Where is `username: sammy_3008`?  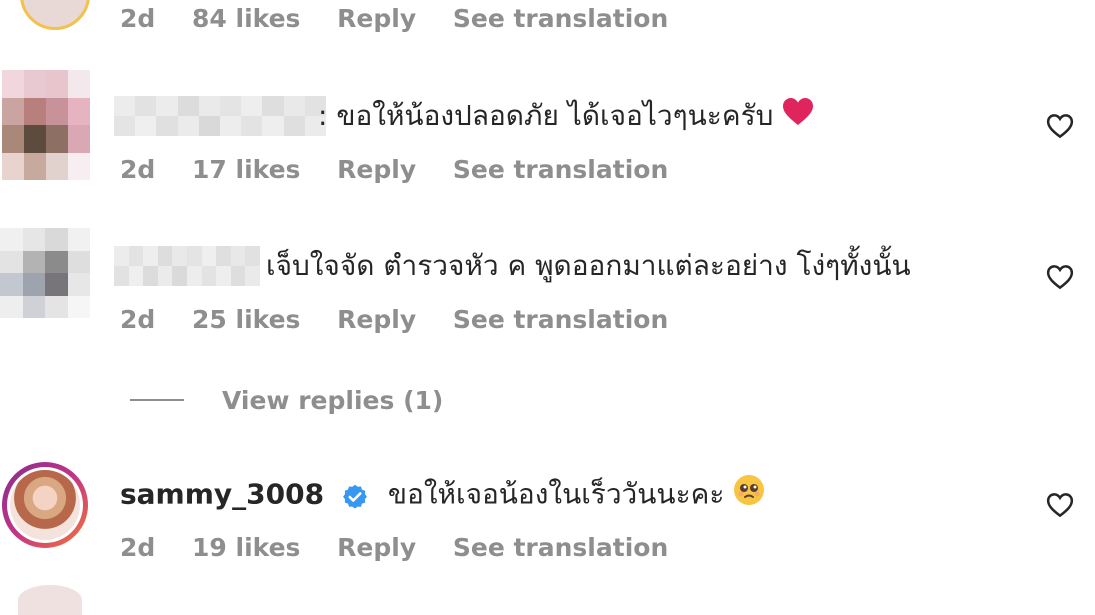 username: sammy_3008 is located at coordinates (222, 494).